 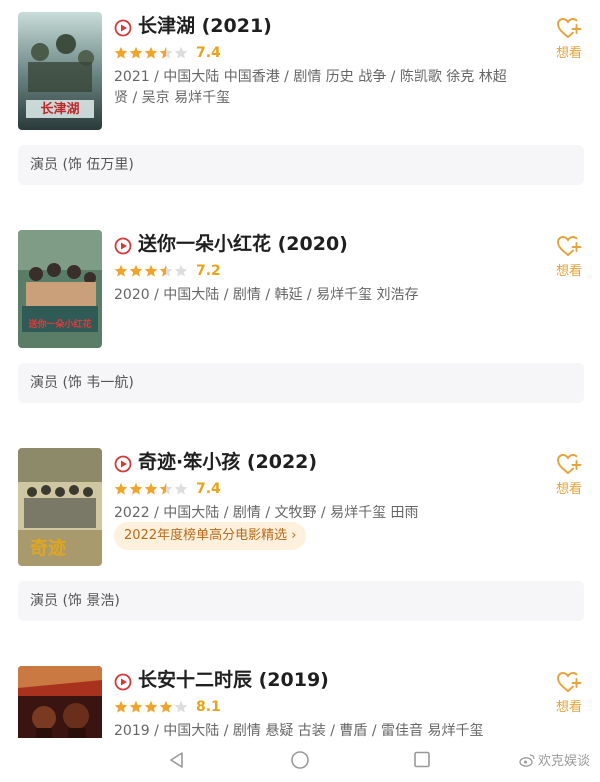 I want to click on rating: 7.2, so click(x=167, y=271).